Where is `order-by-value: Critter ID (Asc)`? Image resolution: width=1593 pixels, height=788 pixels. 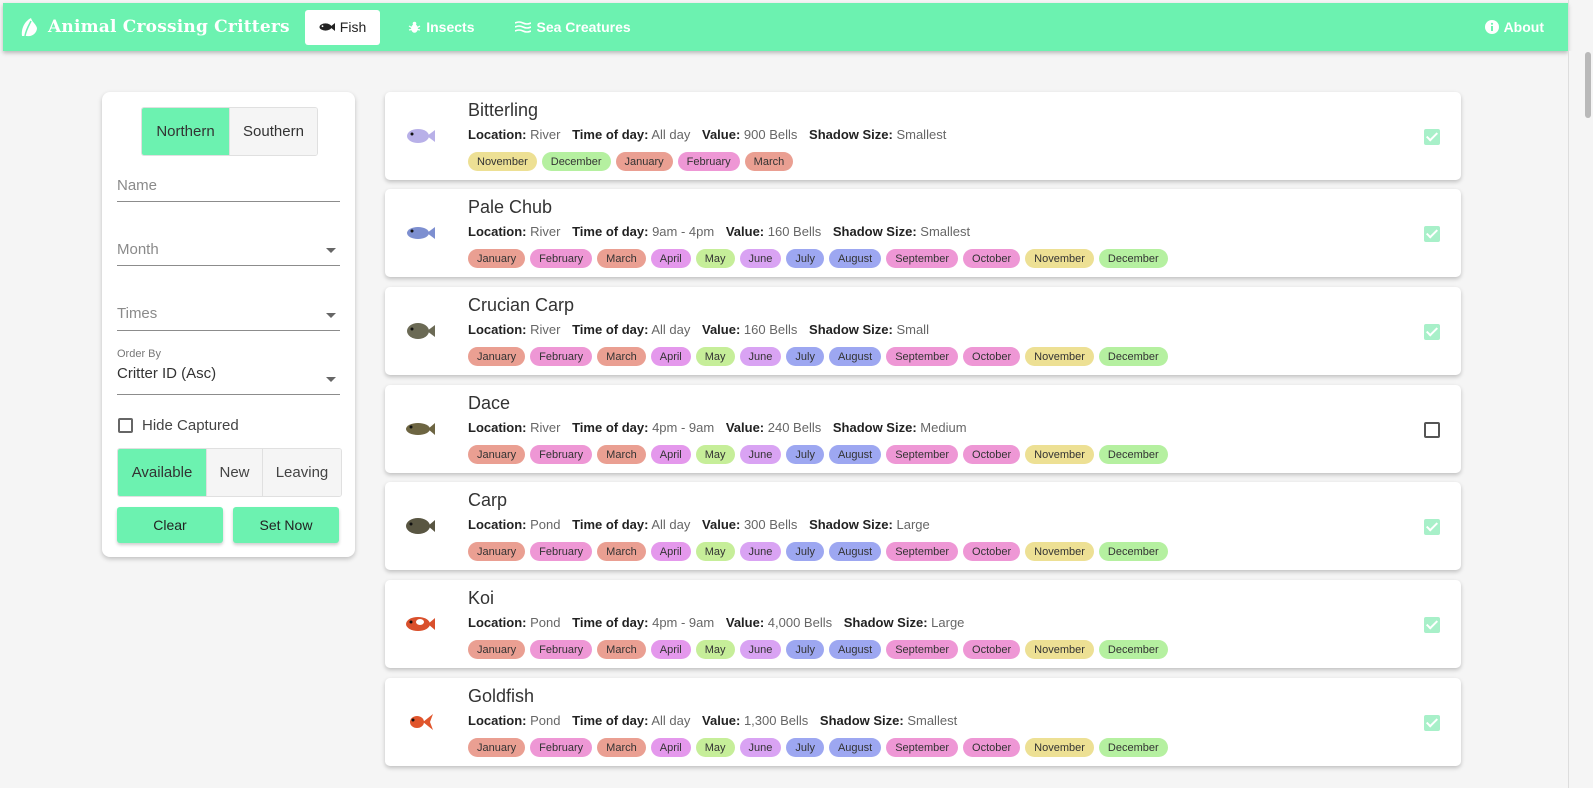
order-by-value: Critter ID (Asc) is located at coordinates (167, 373).